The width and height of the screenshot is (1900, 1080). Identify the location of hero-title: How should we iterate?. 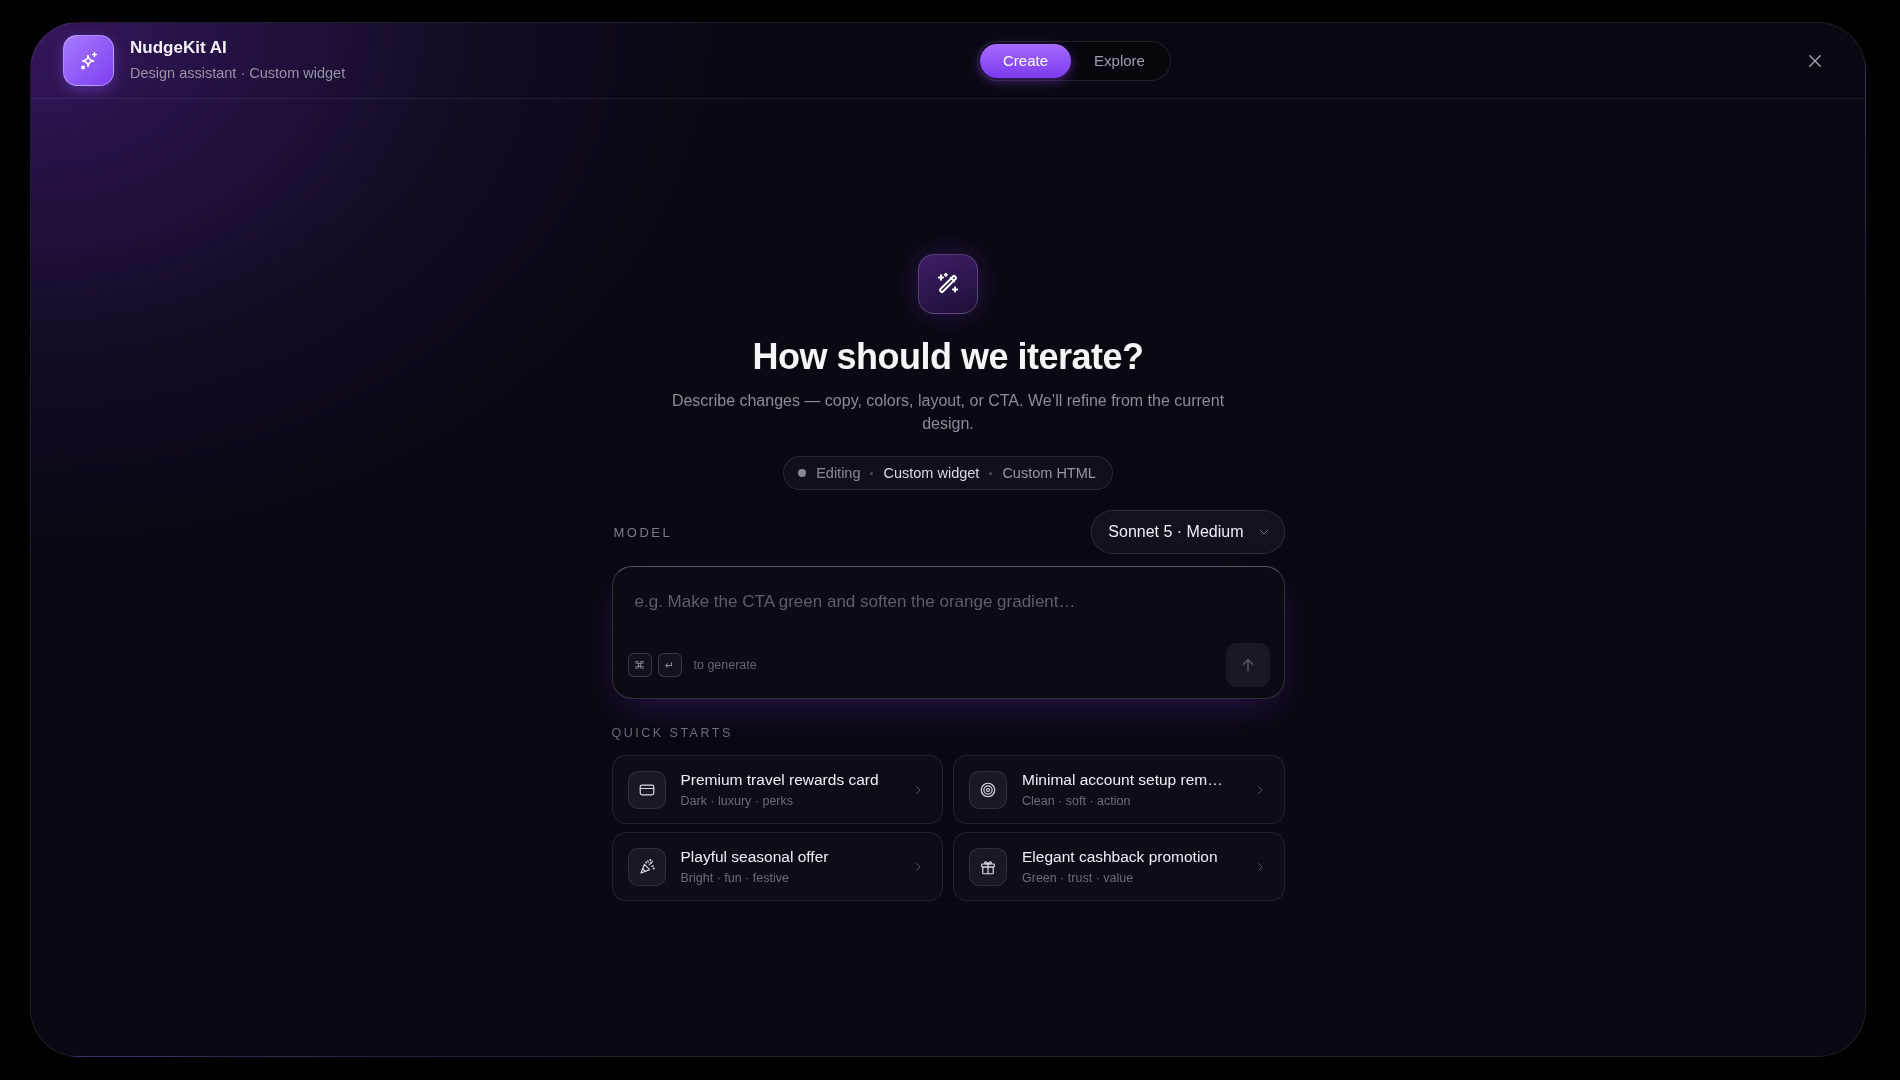
(948, 357).